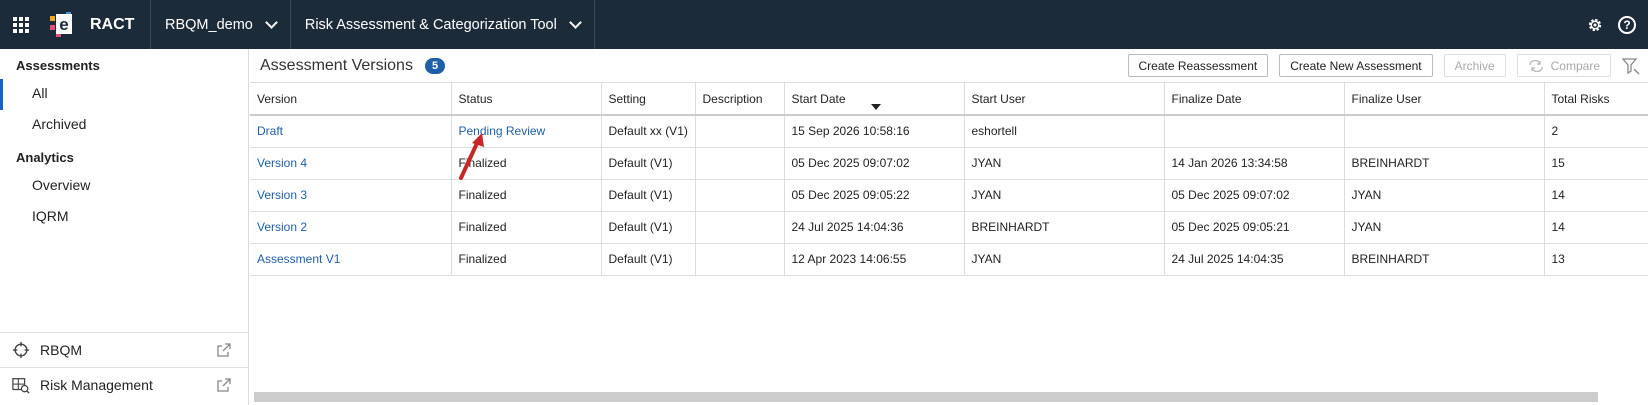  I want to click on create-reassessment-button: Create Reassessment, so click(1198, 65).